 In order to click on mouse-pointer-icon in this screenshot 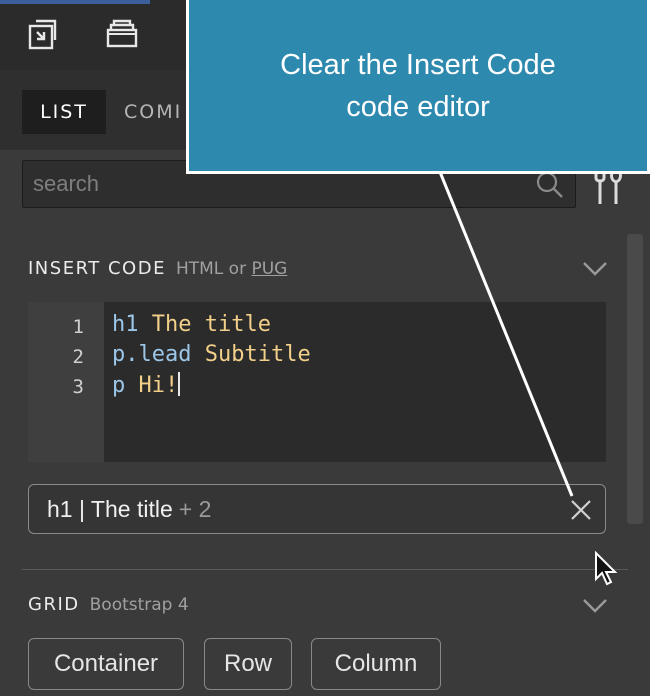, I will do `click(606, 568)`.